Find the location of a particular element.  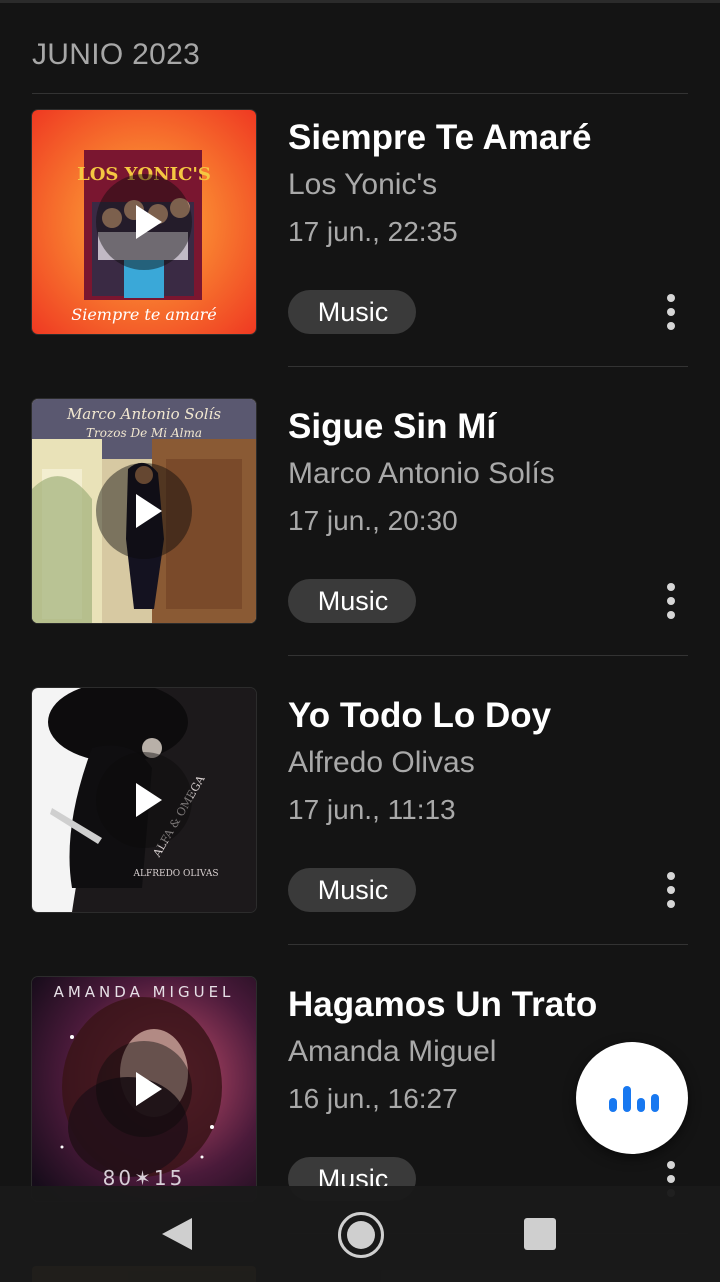

song-title: Hagamos Un Trato is located at coordinates (442, 1005).